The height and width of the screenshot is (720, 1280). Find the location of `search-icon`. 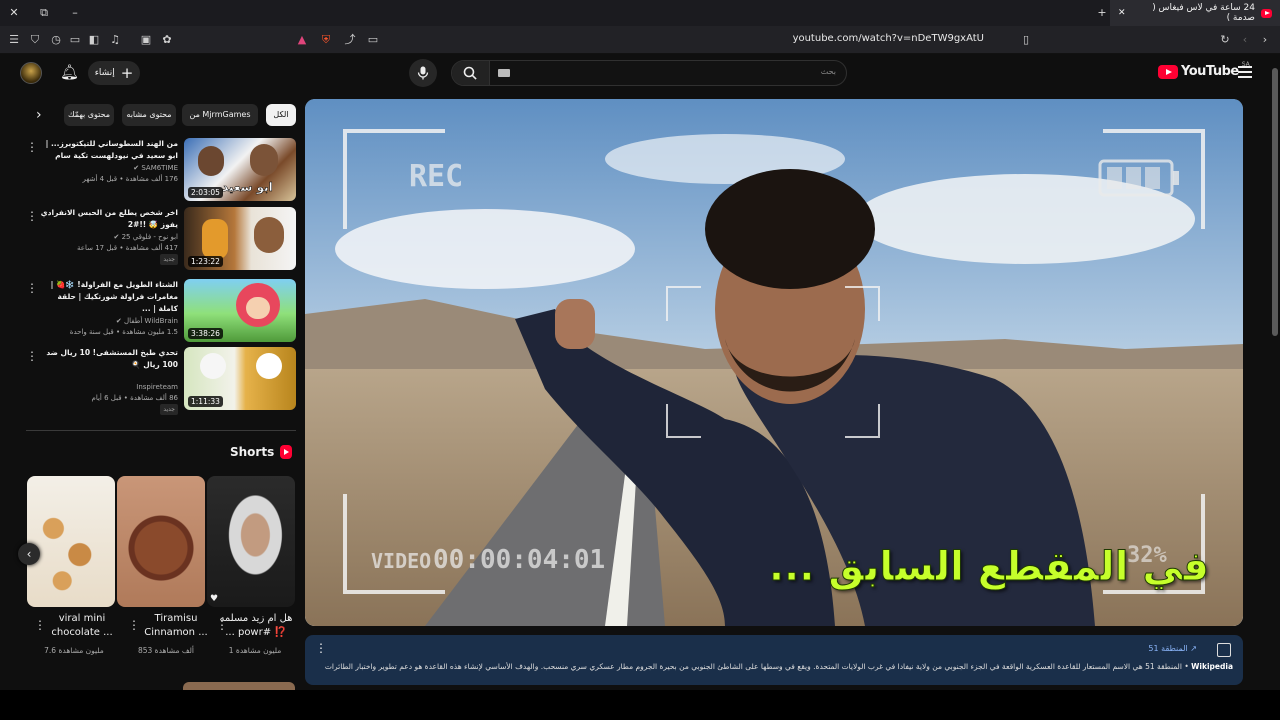

search-icon is located at coordinates (470, 73).